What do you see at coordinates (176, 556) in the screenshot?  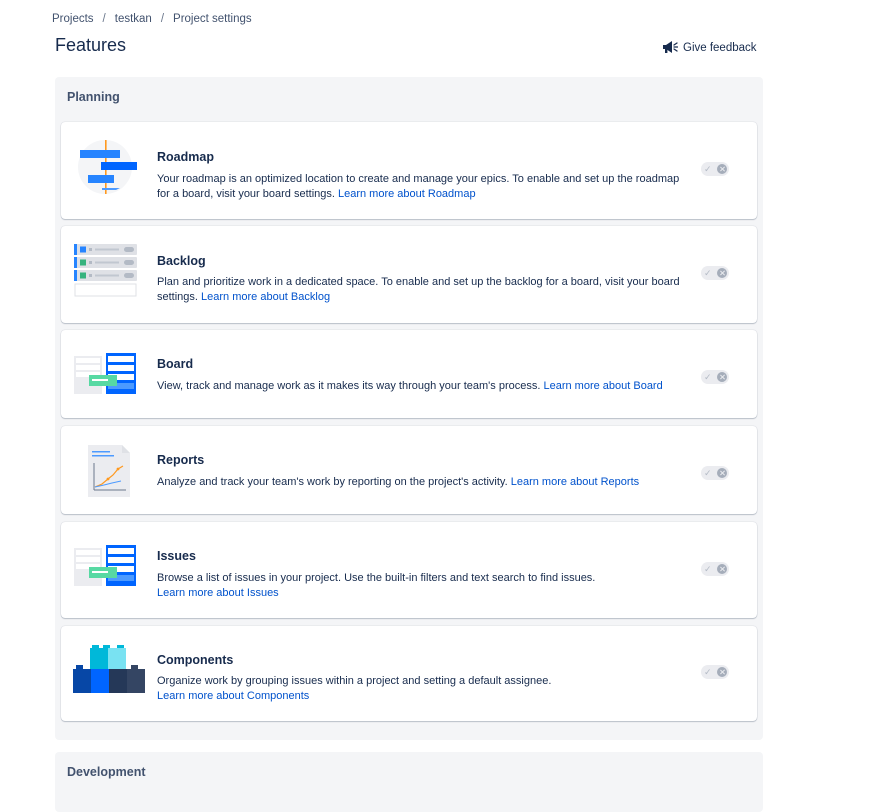 I see `feature-title-issues: Issues` at bounding box center [176, 556].